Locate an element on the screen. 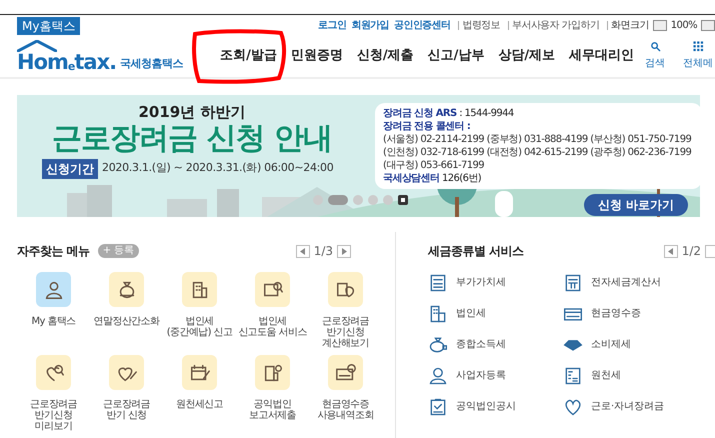  tax-service-link: 현금영수증 is located at coordinates (628, 313).